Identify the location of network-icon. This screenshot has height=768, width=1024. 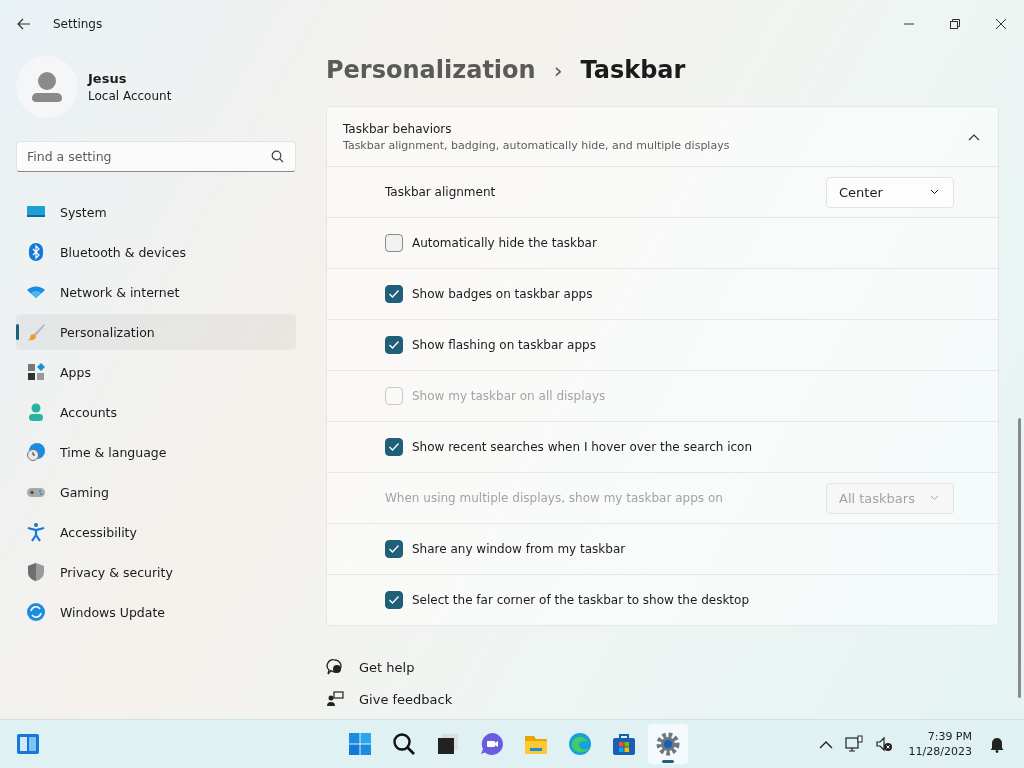
(853, 744).